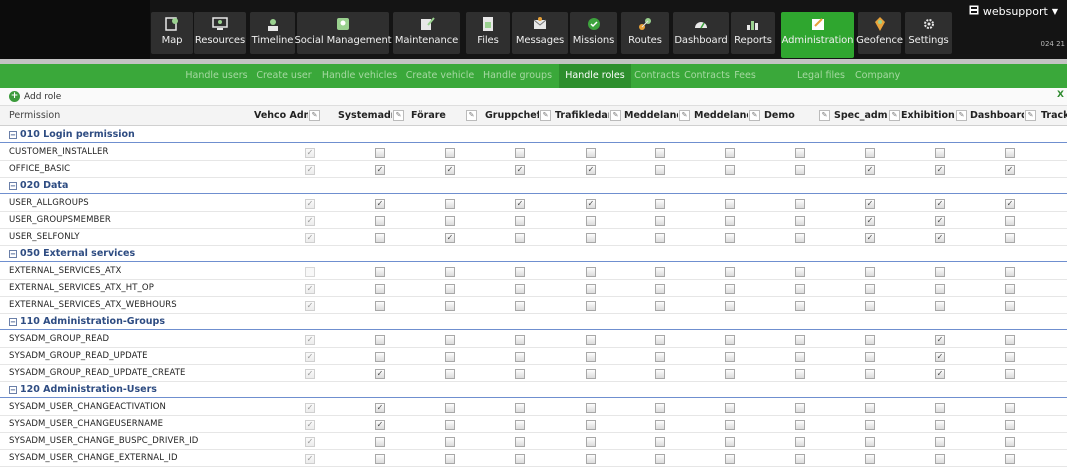 This screenshot has height=467, width=1067. Describe the element at coordinates (540, 33) in the screenshot. I see `nav-item-messages: Messages` at that location.